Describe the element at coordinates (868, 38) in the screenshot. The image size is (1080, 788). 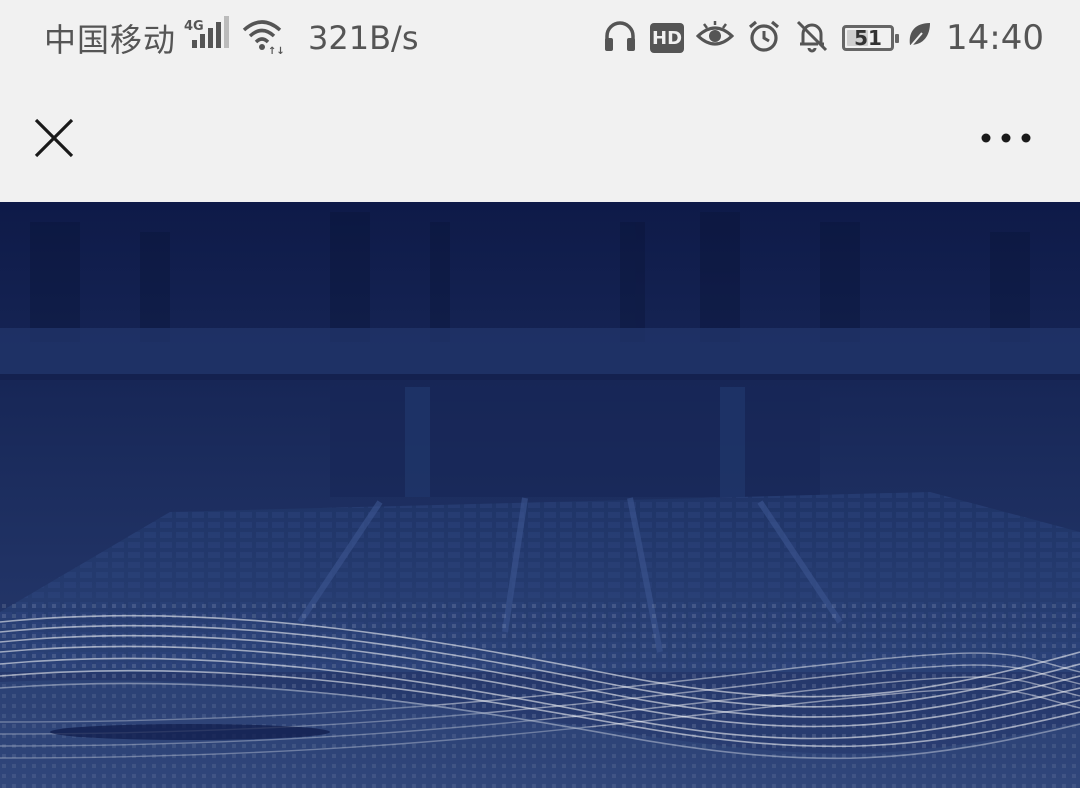
I see `battery-level-text: 51` at that location.